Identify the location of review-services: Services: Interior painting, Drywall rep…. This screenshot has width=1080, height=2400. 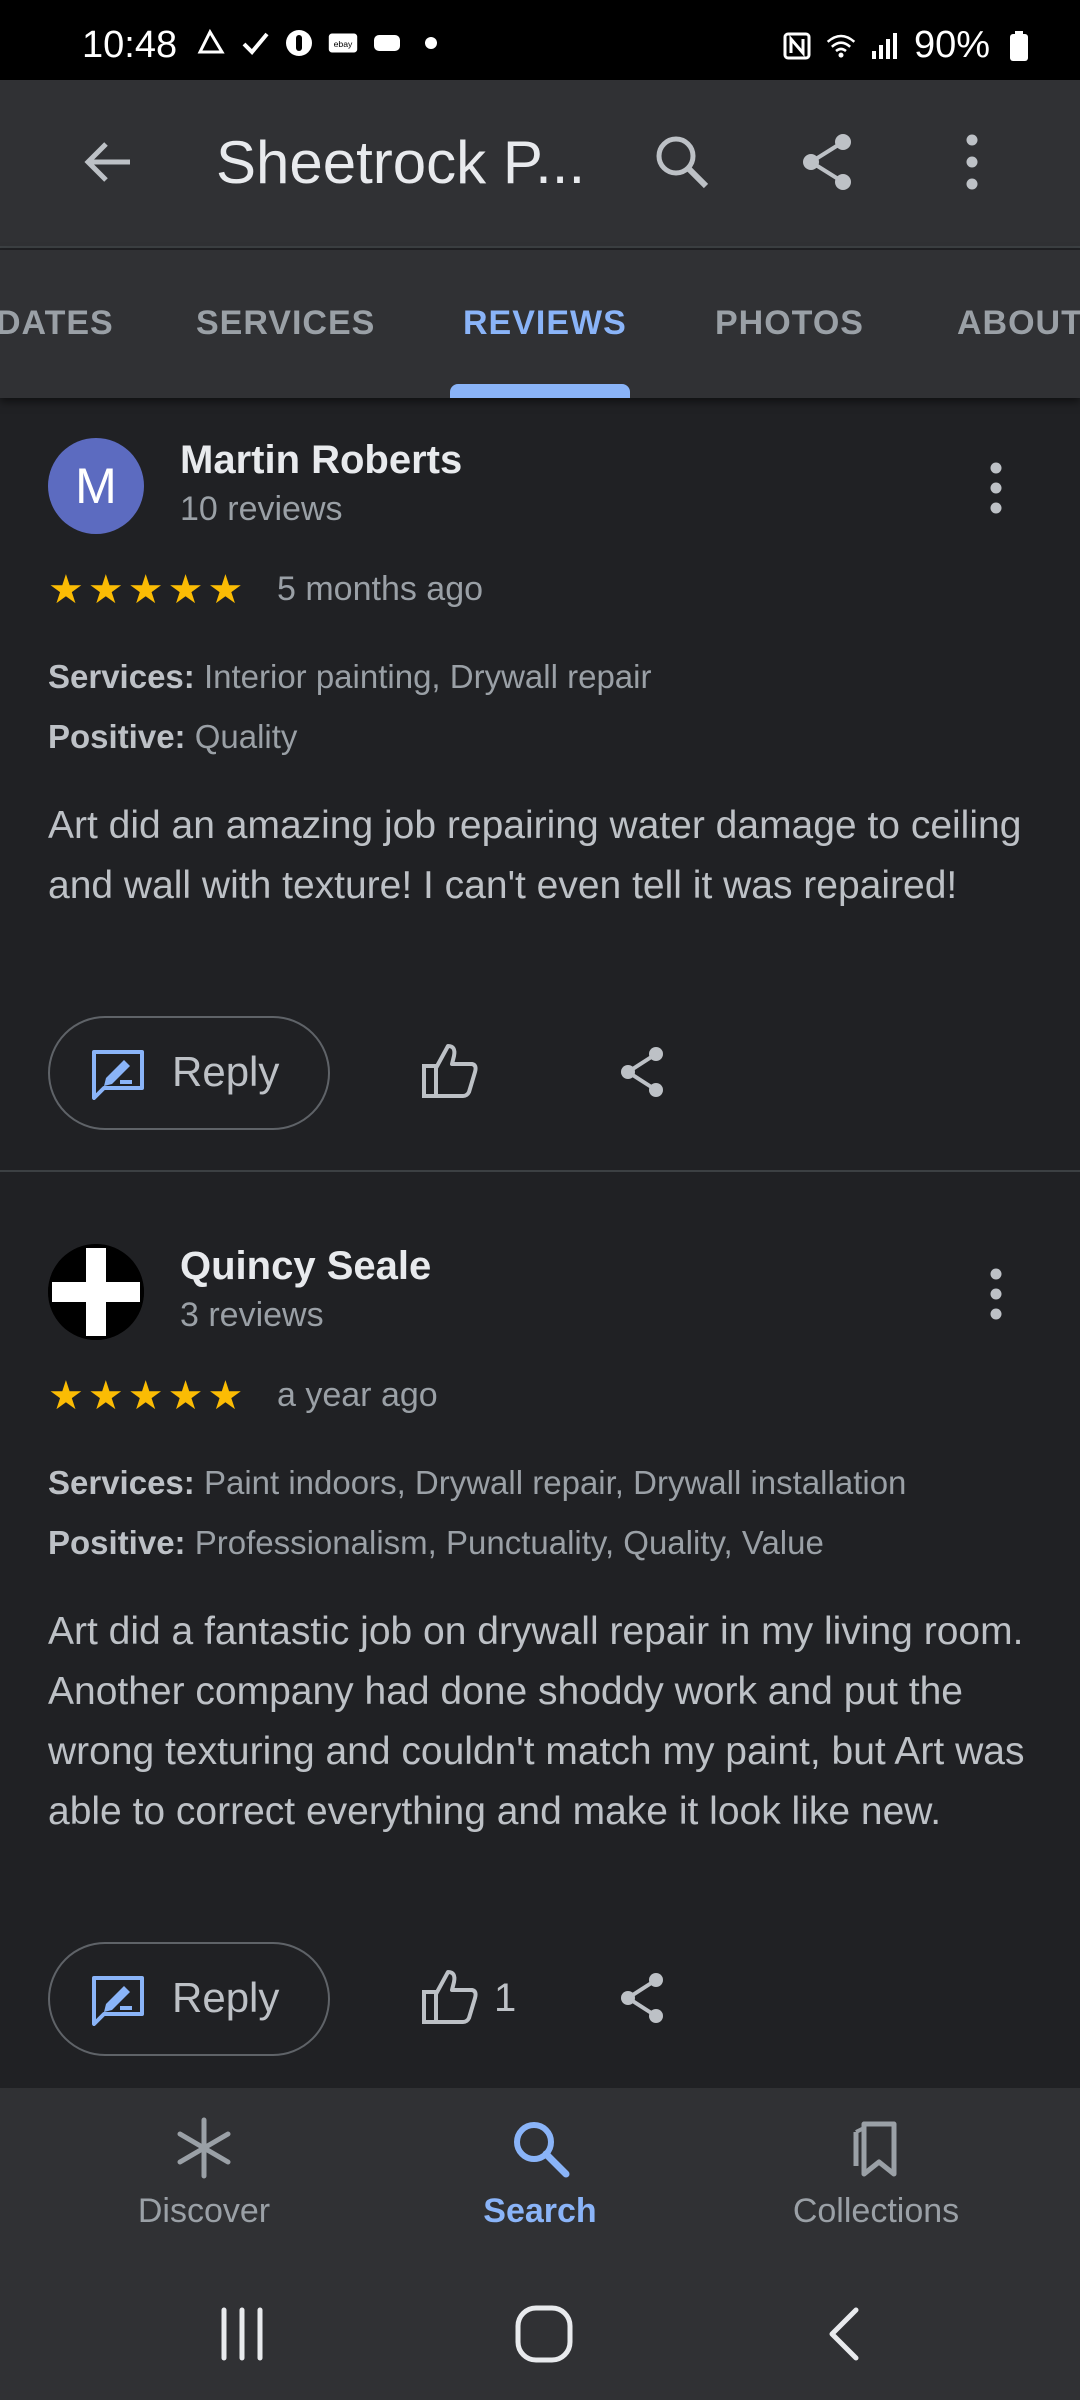
(349, 677).